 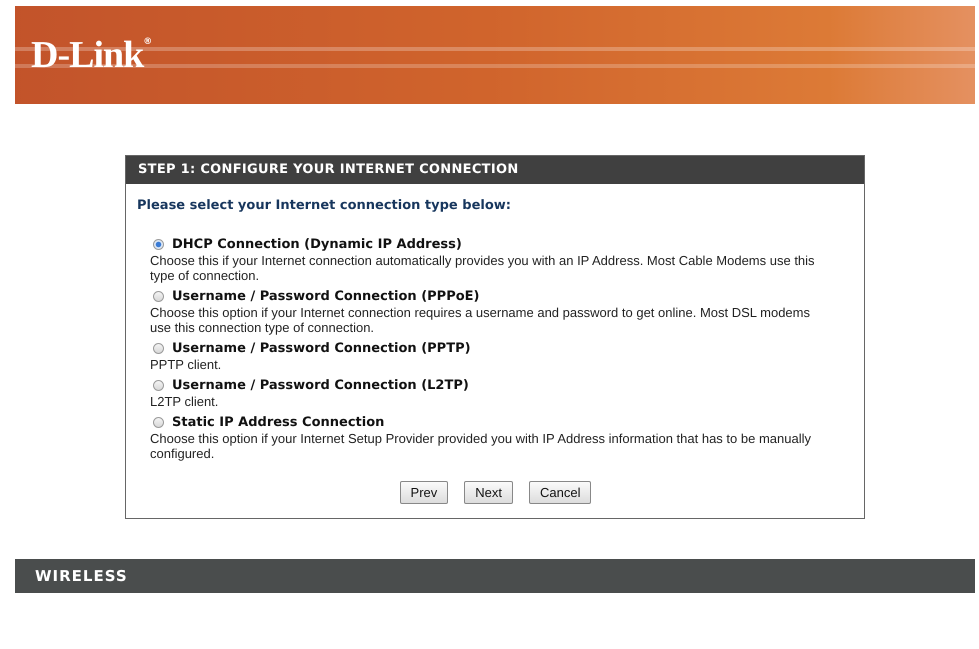 I want to click on option-description: PPTP client., so click(x=186, y=364).